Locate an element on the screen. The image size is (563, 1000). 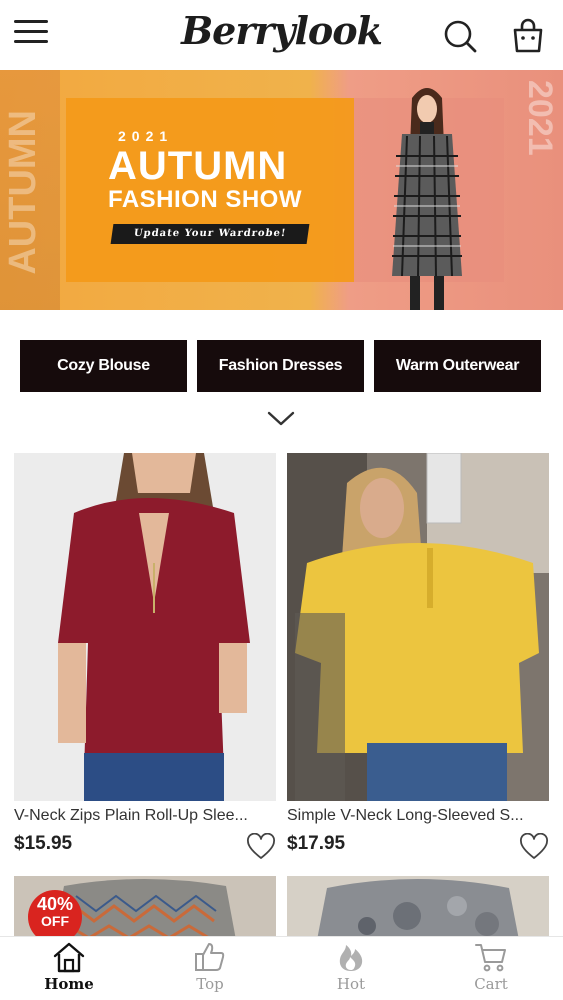
search-icon is located at coordinates (460, 36).